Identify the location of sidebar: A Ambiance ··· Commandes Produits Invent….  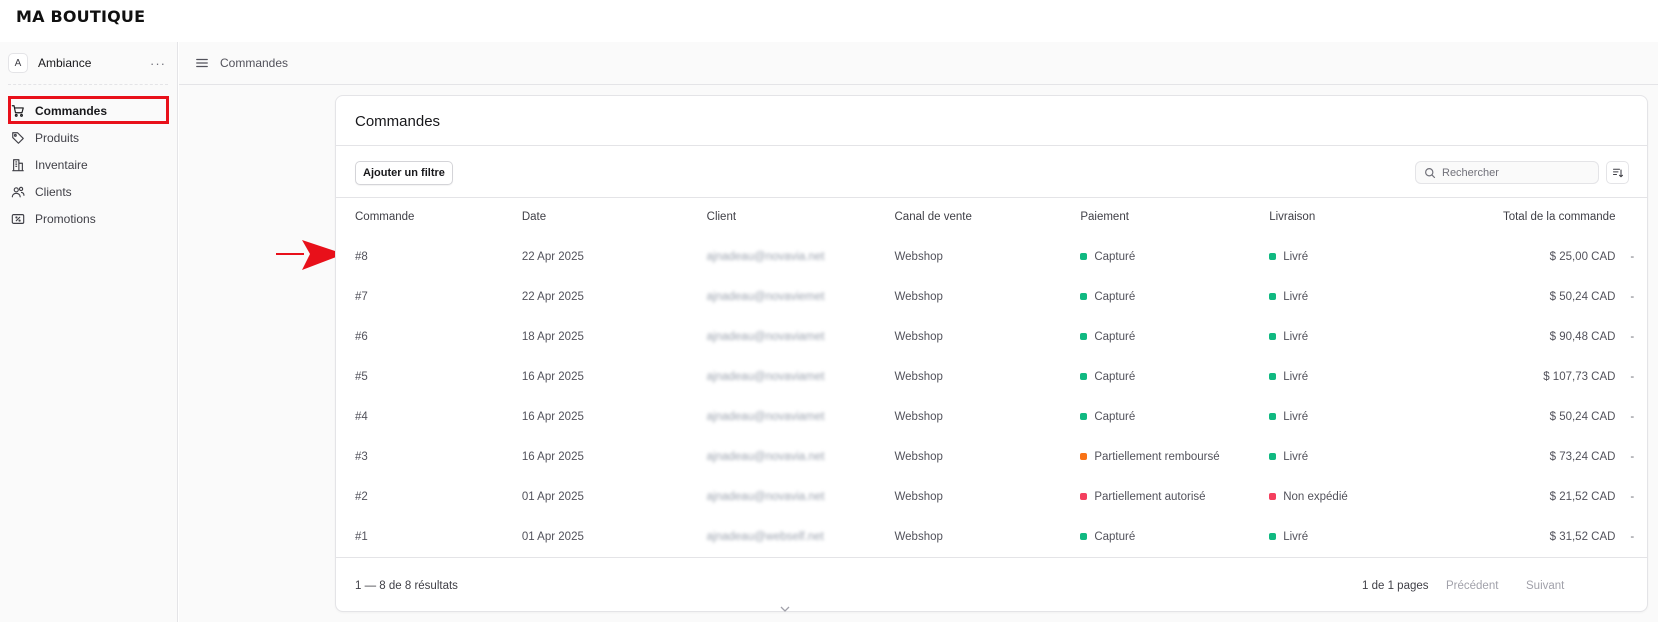
(89, 332).